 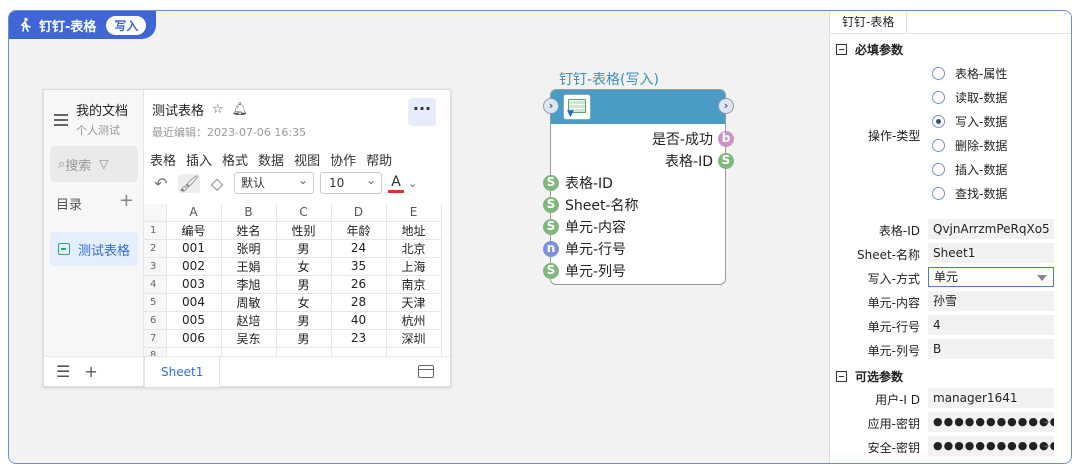 What do you see at coordinates (726, 161) in the screenshot?
I see `output-port: S` at bounding box center [726, 161].